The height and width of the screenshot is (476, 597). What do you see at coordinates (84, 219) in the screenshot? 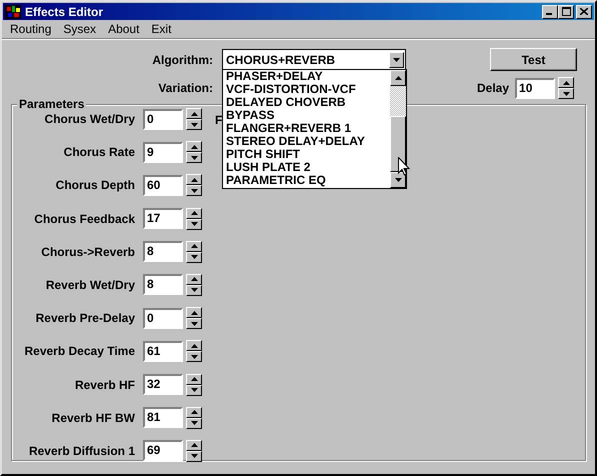
I see `parameter-label: Chorus Feedback` at bounding box center [84, 219].